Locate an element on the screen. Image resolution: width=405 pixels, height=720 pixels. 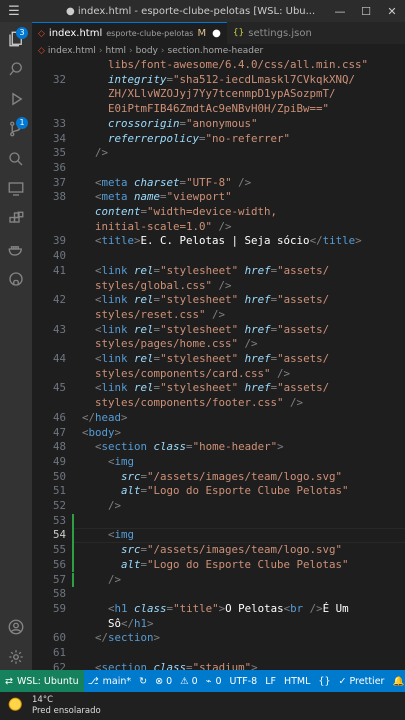
code-line: 47 <body> is located at coordinates (218, 433).